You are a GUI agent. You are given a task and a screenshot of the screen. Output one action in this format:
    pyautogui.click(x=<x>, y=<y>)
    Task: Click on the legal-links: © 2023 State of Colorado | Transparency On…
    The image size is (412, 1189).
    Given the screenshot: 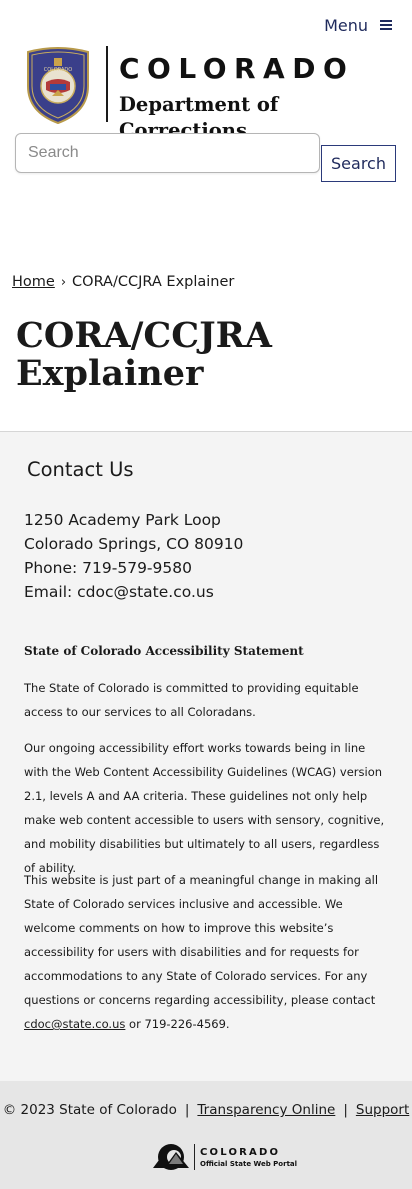 What is the action you would take?
    pyautogui.click(x=206, y=1110)
    